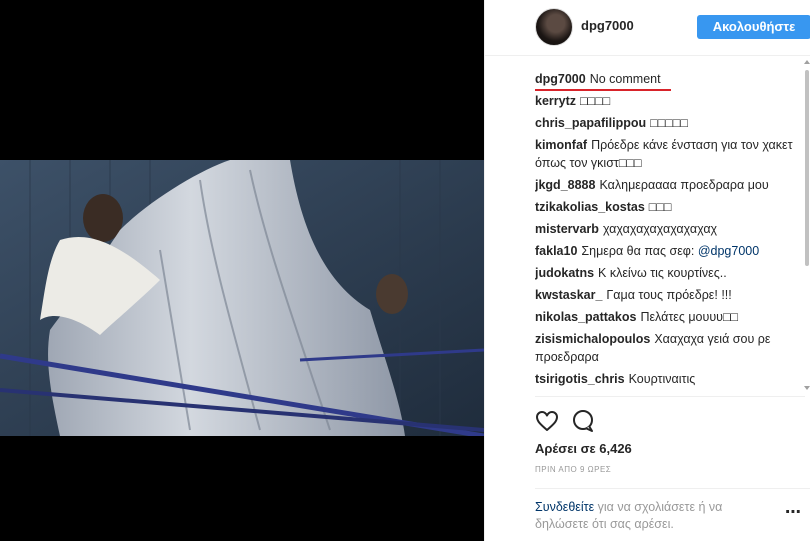 The height and width of the screenshot is (541, 810). What do you see at coordinates (556, 251) in the screenshot?
I see `comment-username: fakla10` at bounding box center [556, 251].